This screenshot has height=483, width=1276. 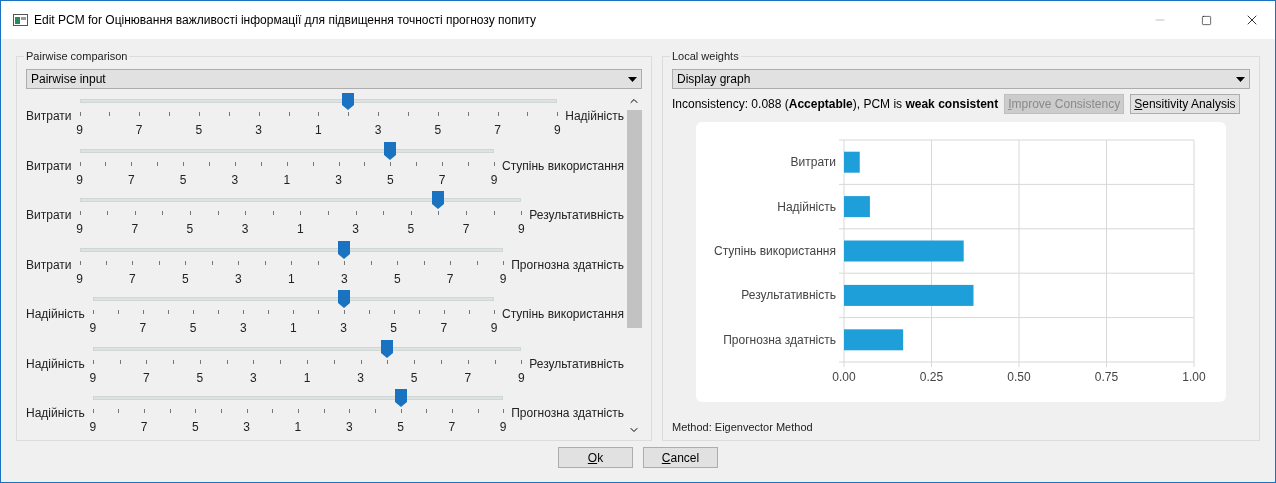 What do you see at coordinates (680, 457) in the screenshot?
I see `dialog-button: Cancel` at bounding box center [680, 457].